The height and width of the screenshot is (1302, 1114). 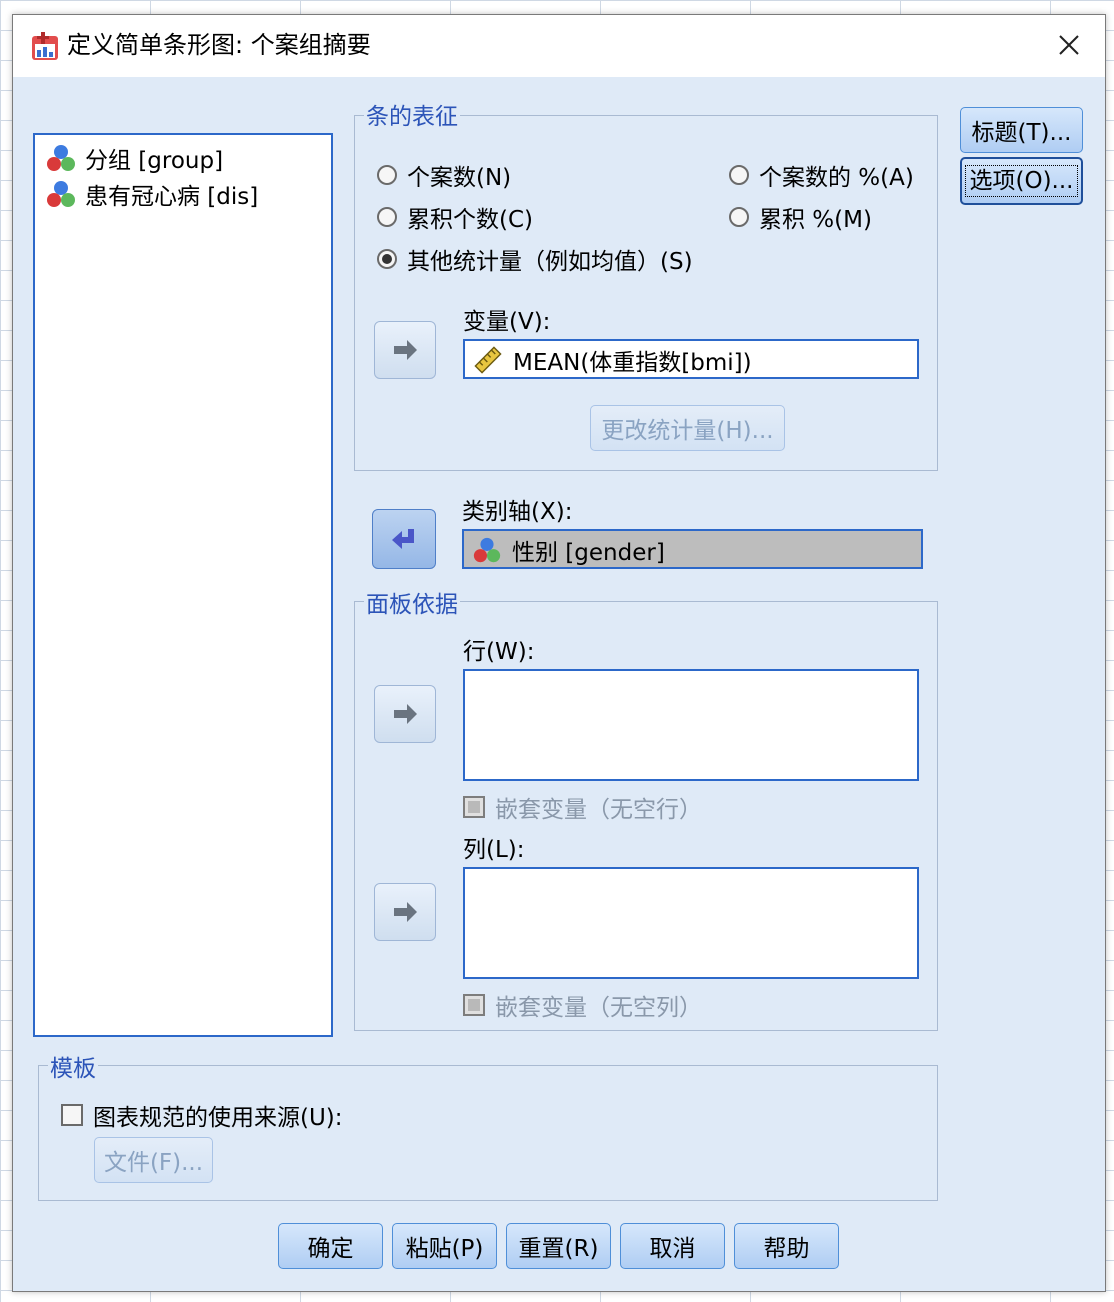 I want to click on list-item: 分组 [group], so click(x=134, y=158).